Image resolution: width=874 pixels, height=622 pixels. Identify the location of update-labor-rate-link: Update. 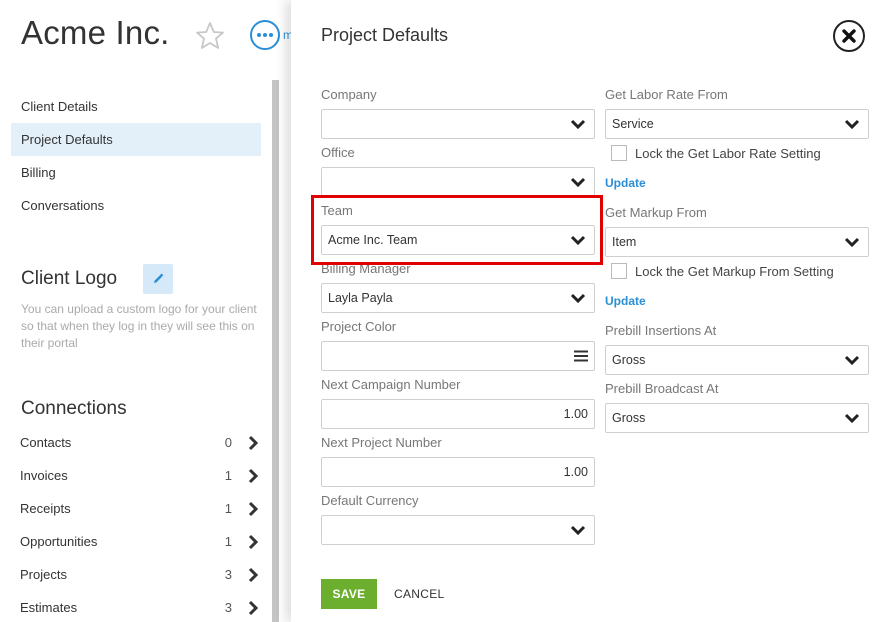
(625, 183).